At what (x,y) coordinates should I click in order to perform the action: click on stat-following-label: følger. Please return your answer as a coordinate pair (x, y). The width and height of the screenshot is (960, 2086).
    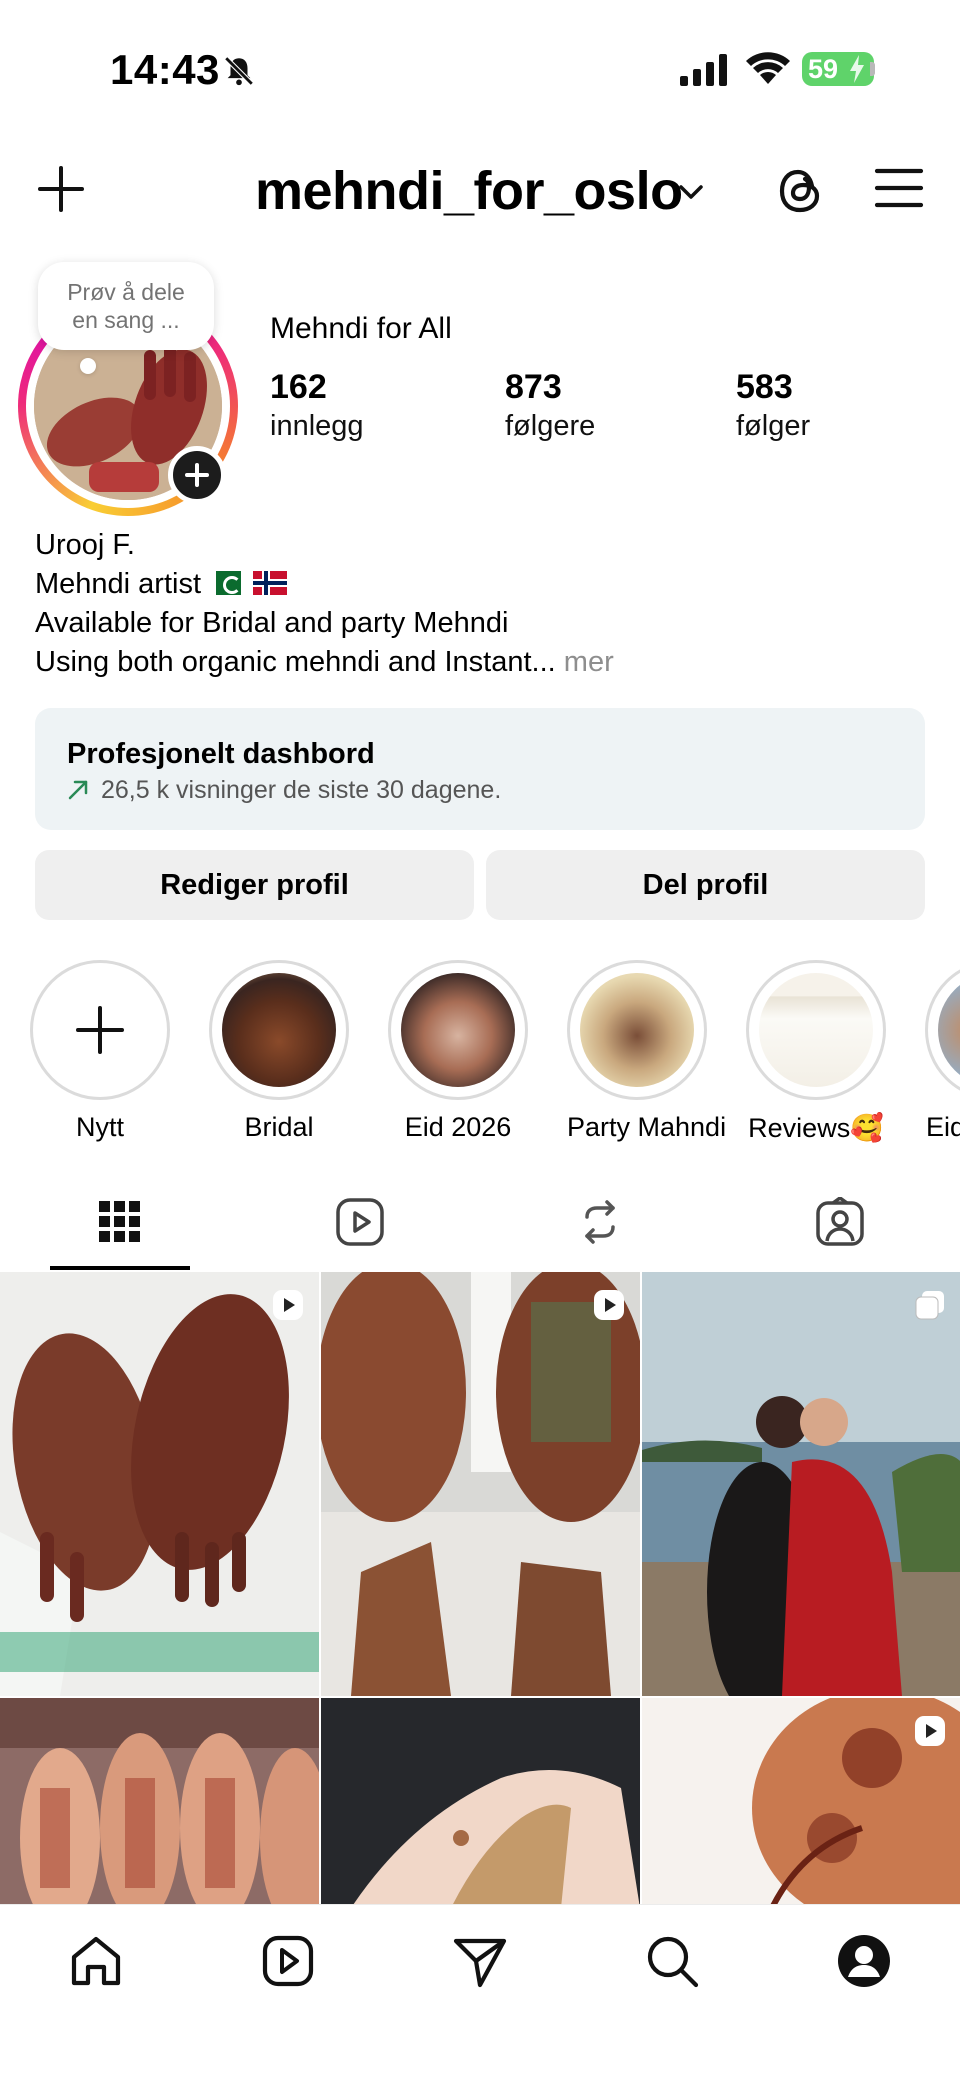
    Looking at the image, I should click on (773, 426).